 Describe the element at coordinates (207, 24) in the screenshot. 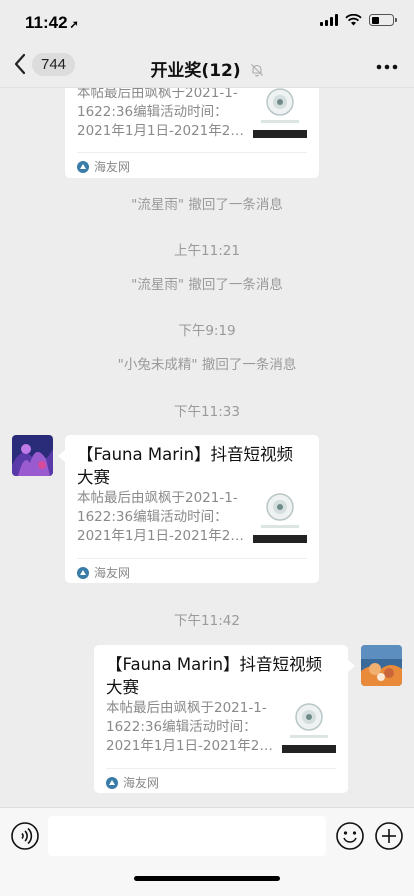

I see `status-bar: 11:42 ➚` at that location.